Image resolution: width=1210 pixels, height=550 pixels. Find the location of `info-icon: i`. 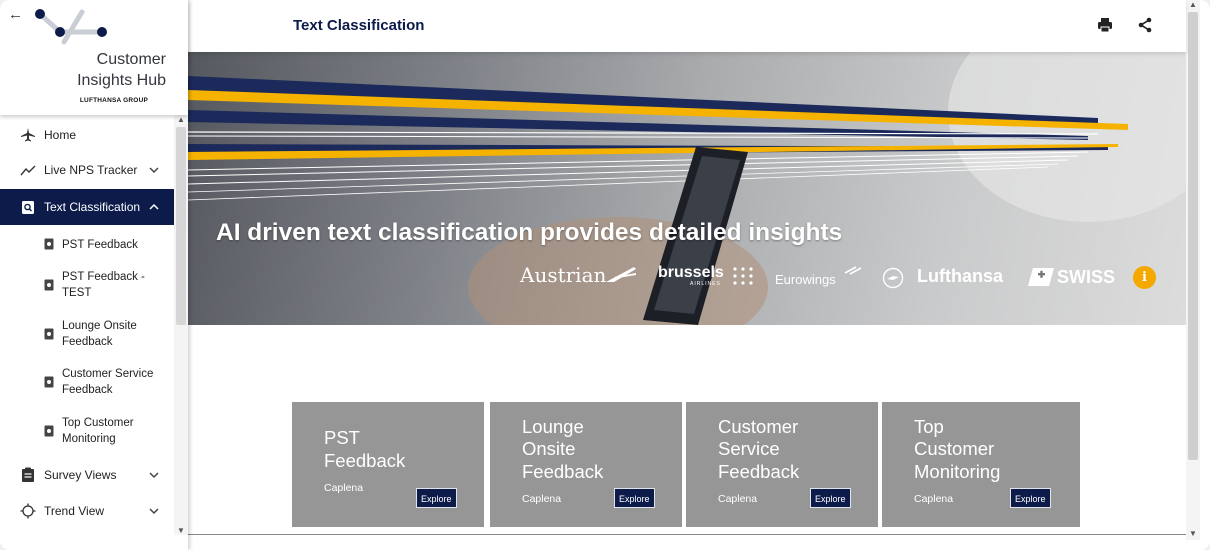

info-icon: i is located at coordinates (1144, 277).